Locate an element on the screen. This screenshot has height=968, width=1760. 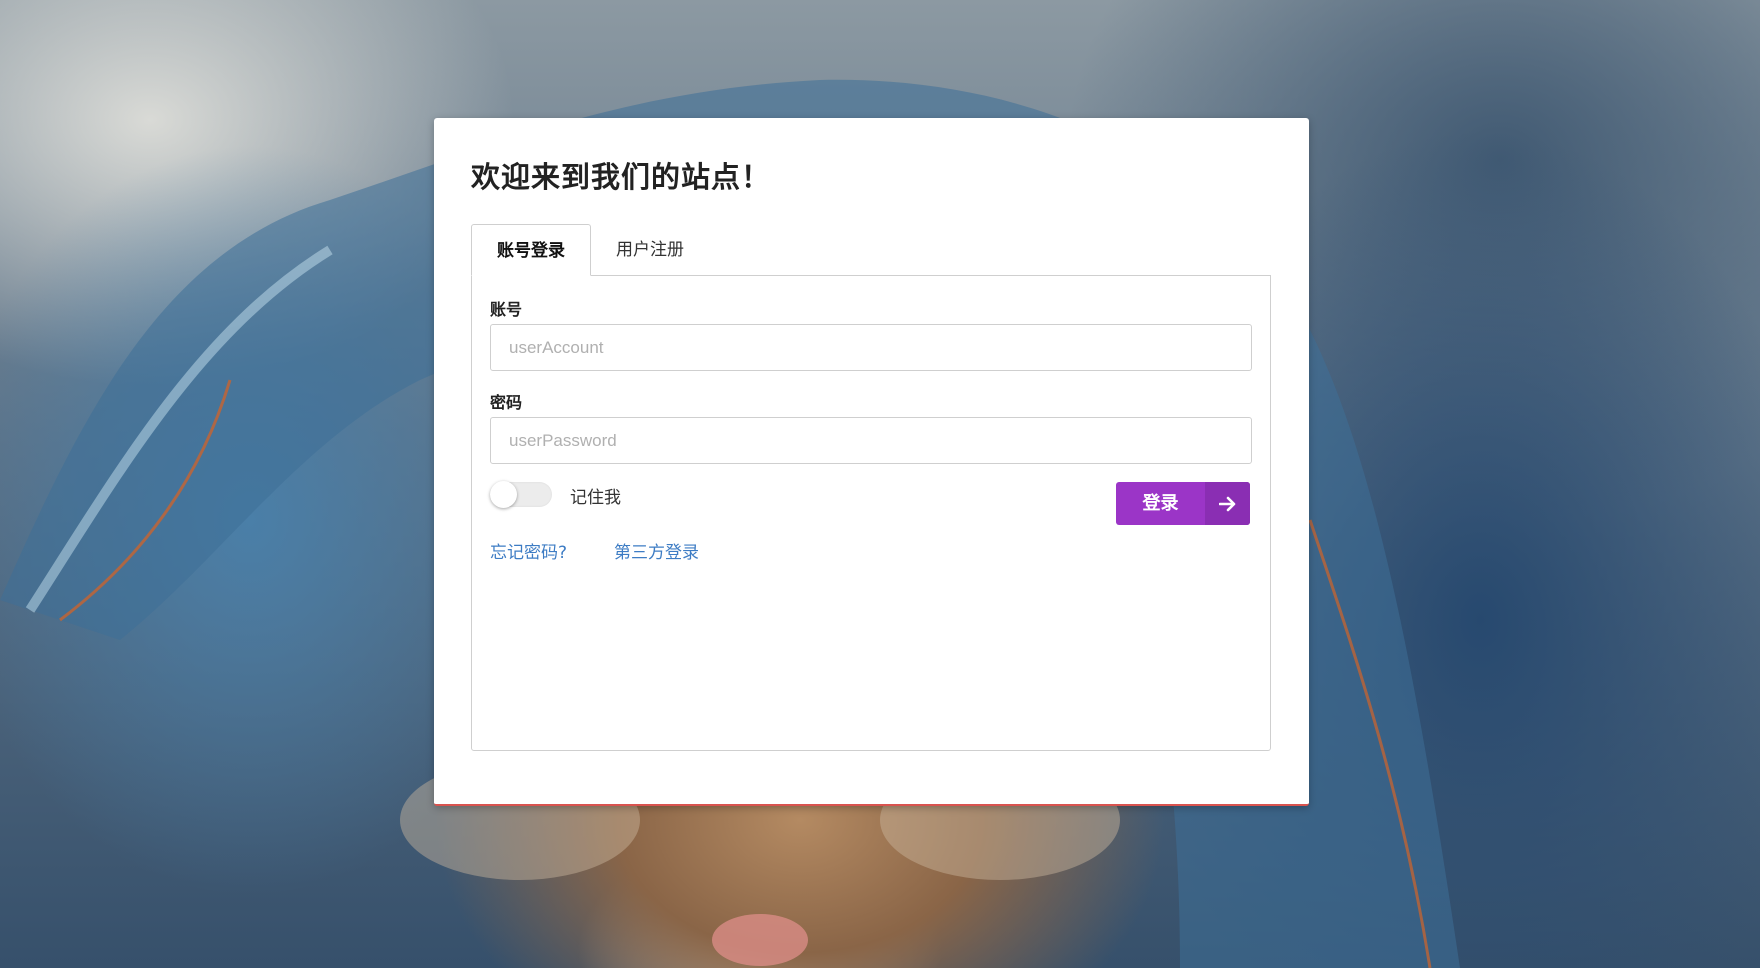
remember-me-toggle is located at coordinates (521, 494).